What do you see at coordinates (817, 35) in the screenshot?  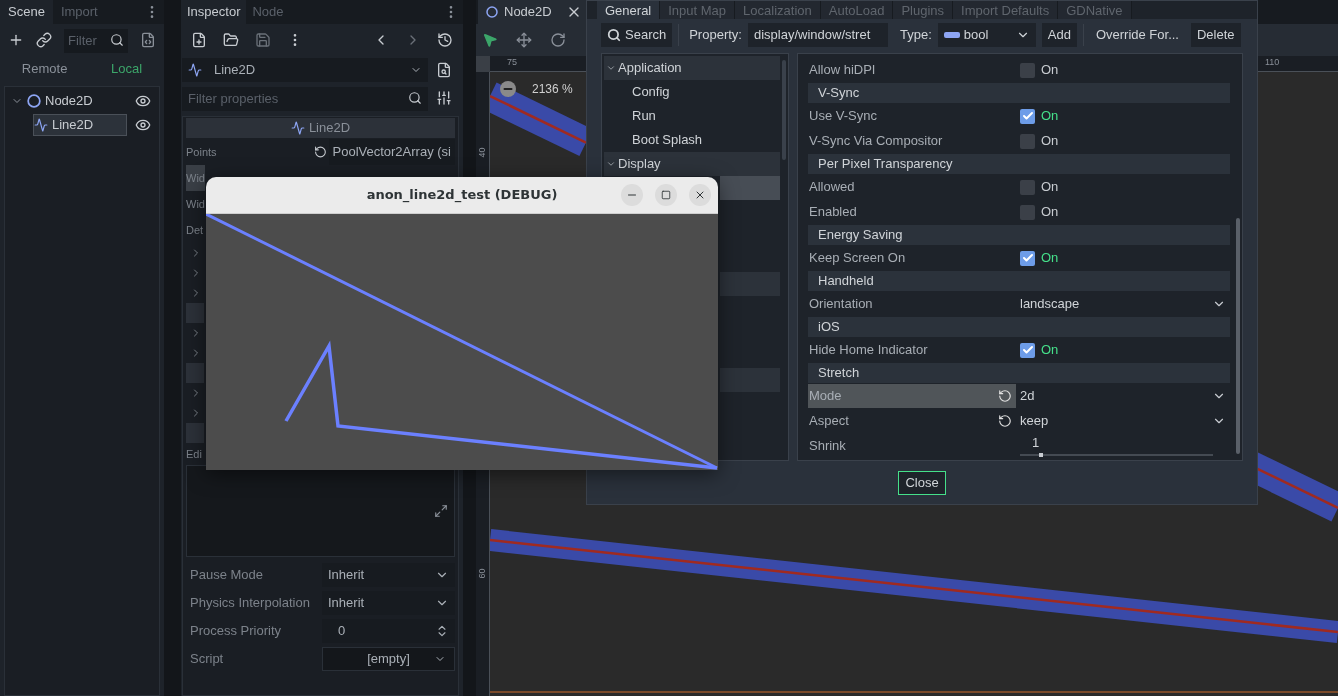 I see `property-field: display/window/stret` at bounding box center [817, 35].